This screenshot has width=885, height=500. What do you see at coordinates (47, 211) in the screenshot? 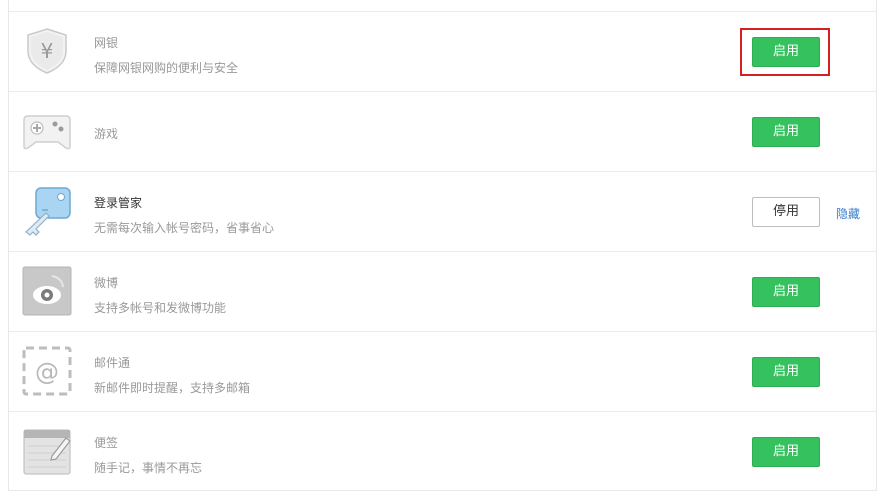
I see `key-icon` at bounding box center [47, 211].